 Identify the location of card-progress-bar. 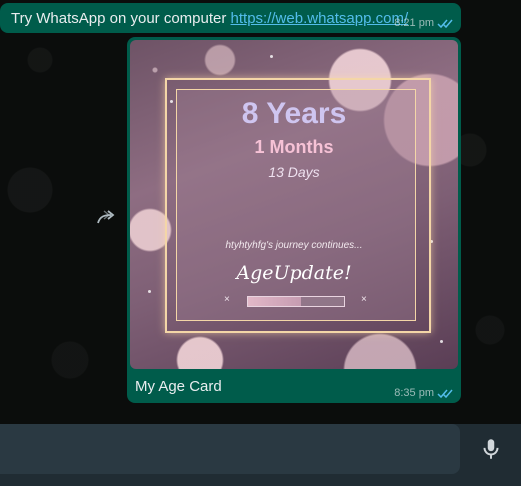
(296, 301).